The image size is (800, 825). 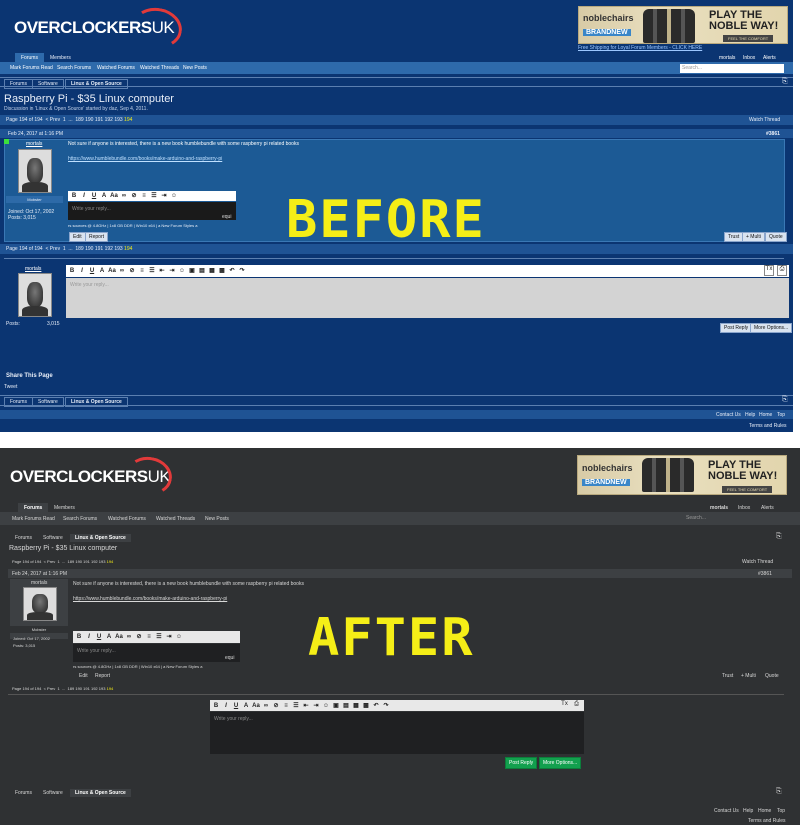 I want to click on media-icon: ▤, so click(x=346, y=706).